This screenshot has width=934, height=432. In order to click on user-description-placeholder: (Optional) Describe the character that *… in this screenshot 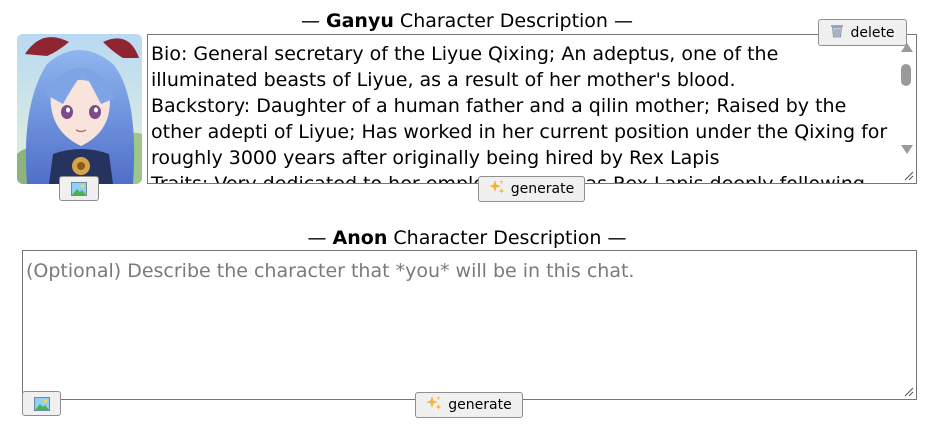, I will do `click(330, 271)`.